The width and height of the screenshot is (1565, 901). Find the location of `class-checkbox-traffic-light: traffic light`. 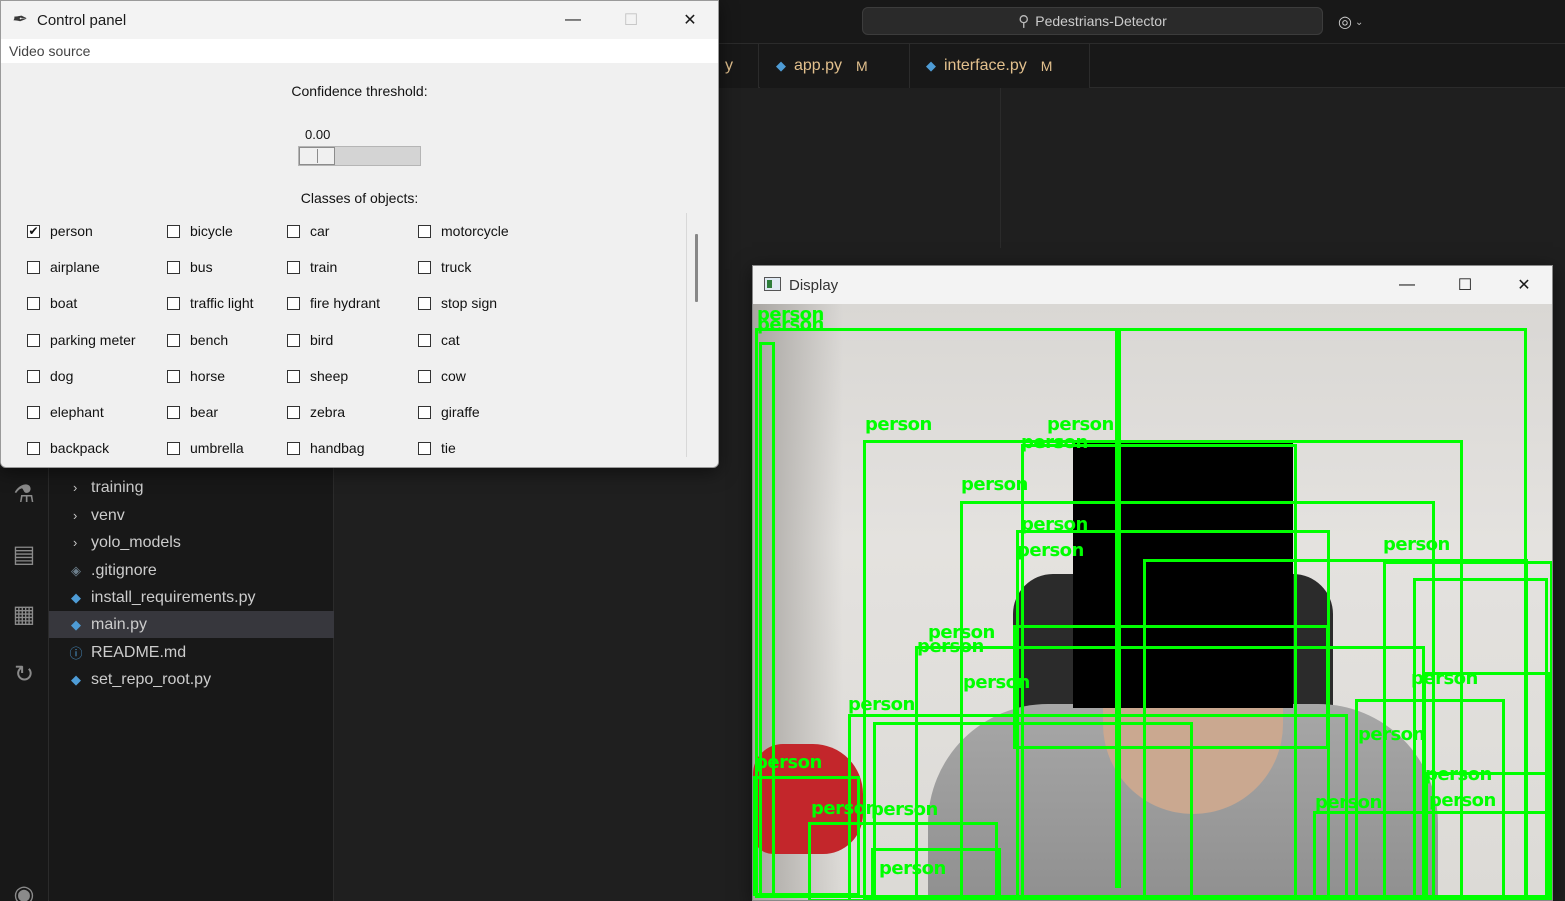

class-checkbox-traffic-light: traffic light is located at coordinates (210, 303).